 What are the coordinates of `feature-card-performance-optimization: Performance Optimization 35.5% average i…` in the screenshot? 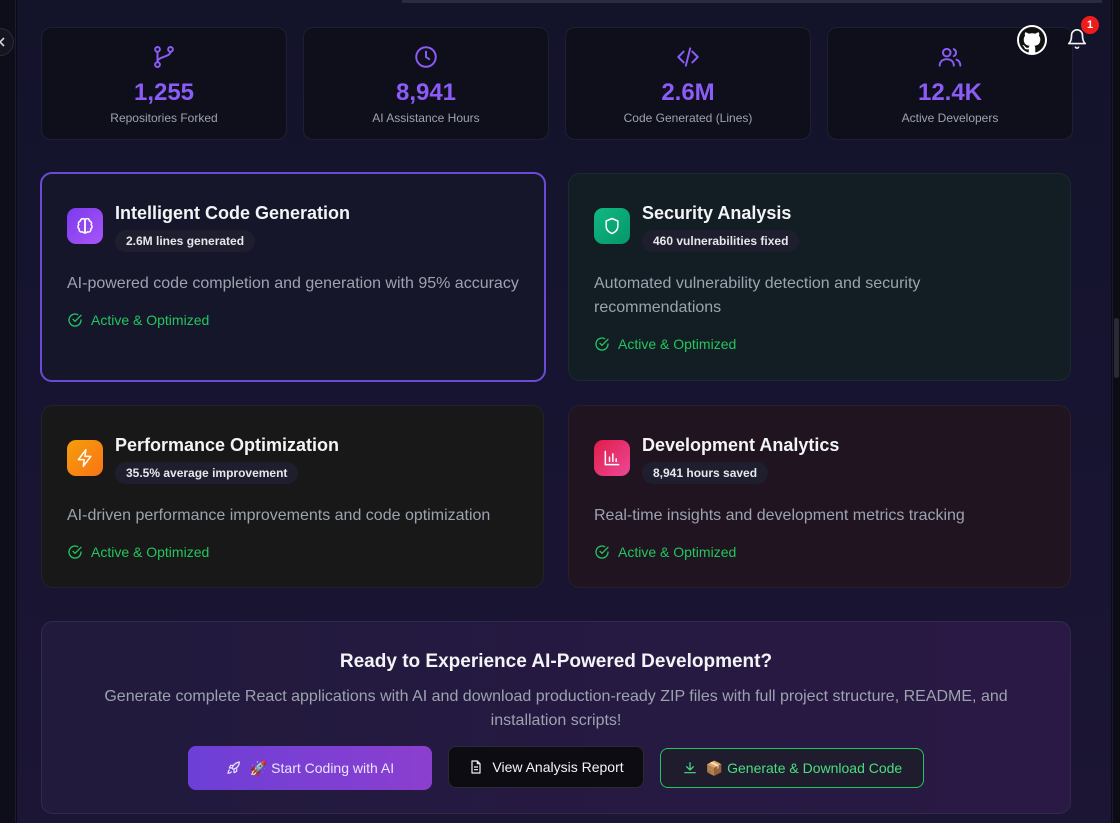 It's located at (292, 496).